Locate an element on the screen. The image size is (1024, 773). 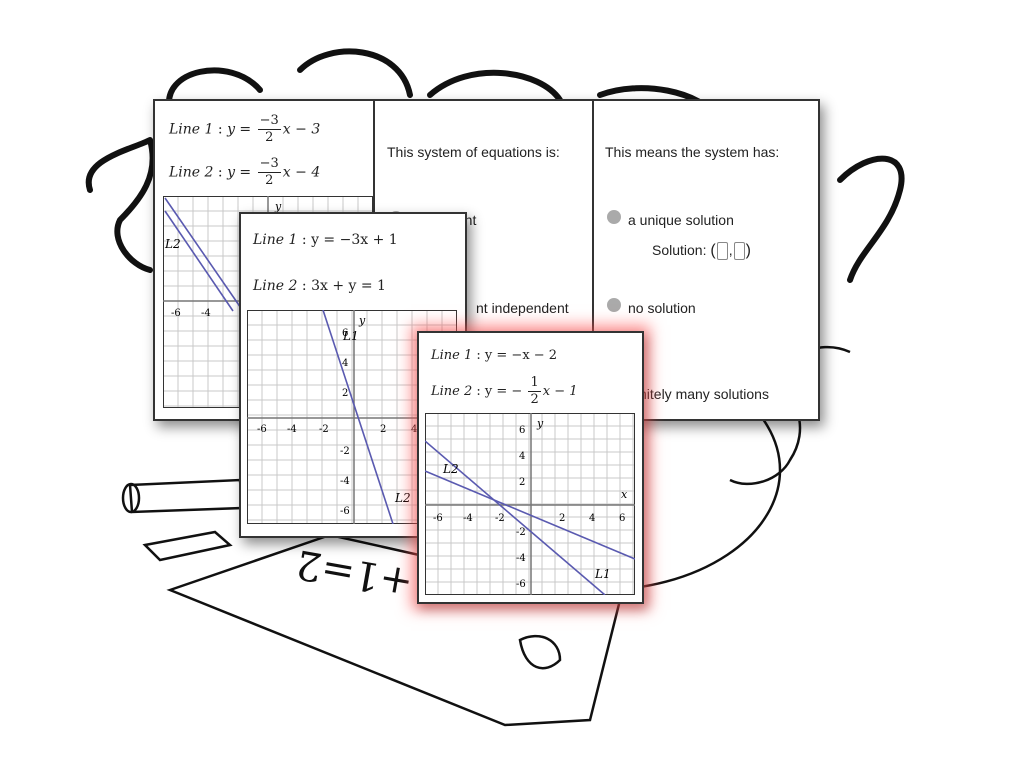
line2-equation: Line 2 : y = − 12x − 1 is located at coordinates (504, 391).